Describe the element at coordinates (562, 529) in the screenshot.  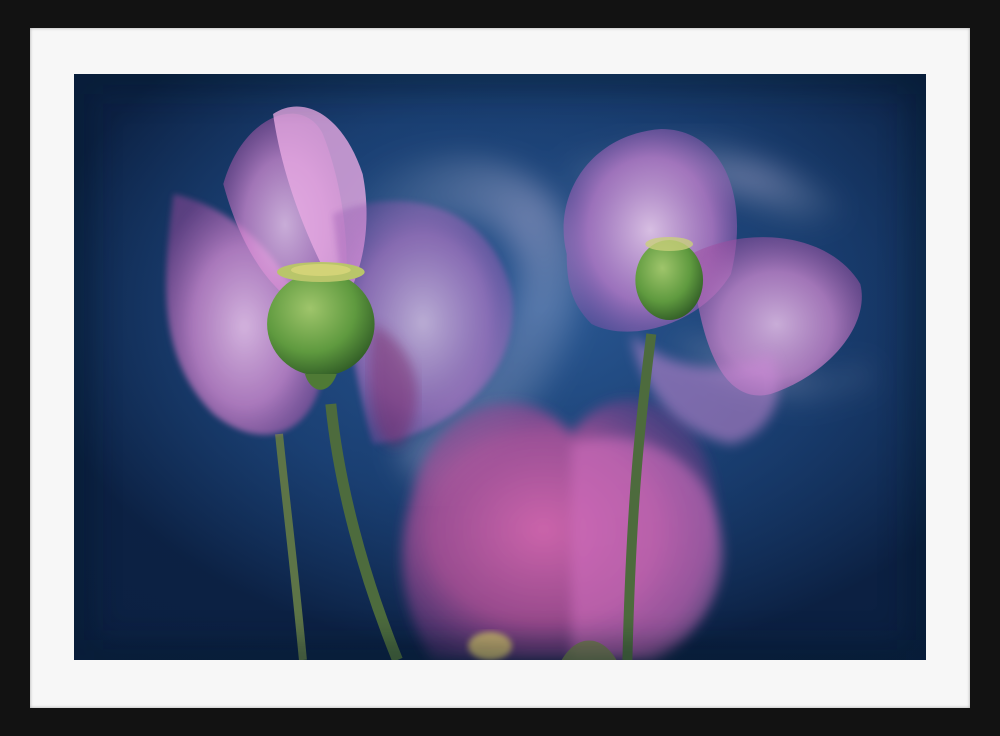
I see `lower-poppy` at that location.